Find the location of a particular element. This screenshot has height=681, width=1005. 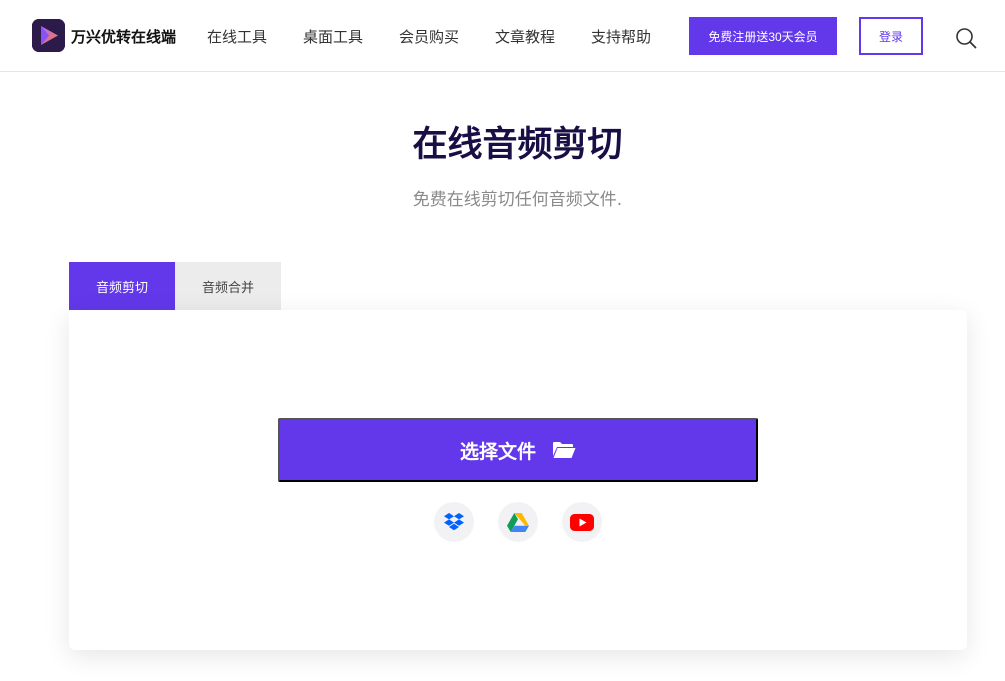

brand-name: 万兴优转在线端 is located at coordinates (123, 37).